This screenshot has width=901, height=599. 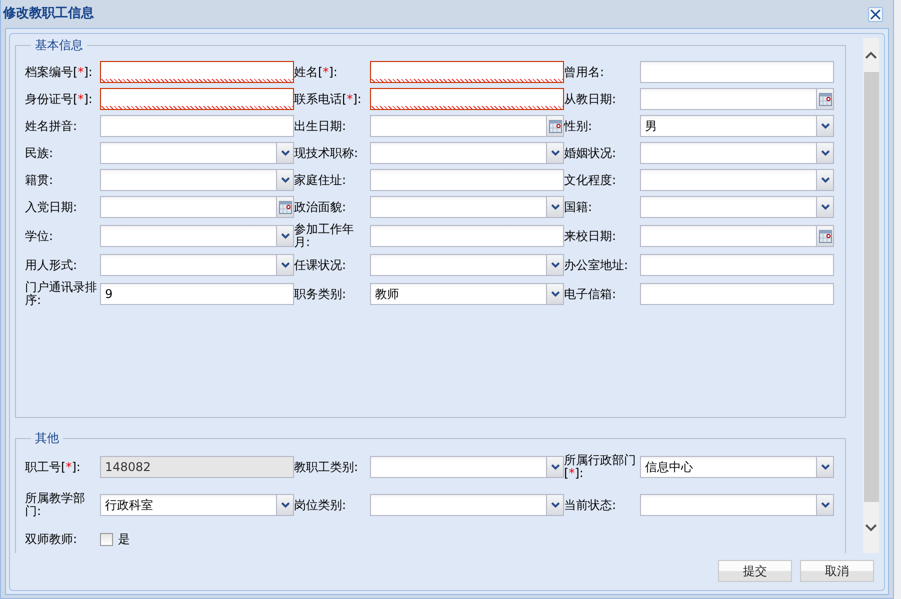 I want to click on dialog-button: 取消, so click(x=837, y=571).